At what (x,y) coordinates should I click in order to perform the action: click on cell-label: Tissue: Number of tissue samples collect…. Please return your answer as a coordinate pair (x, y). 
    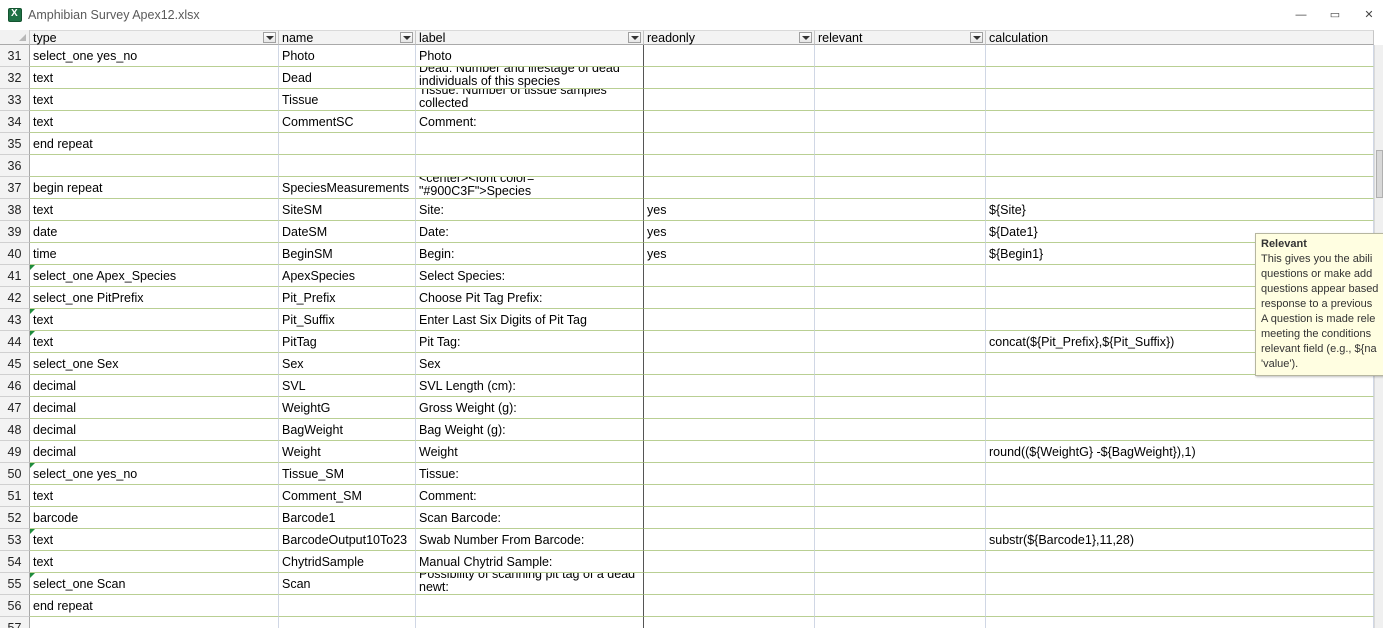
    Looking at the image, I should click on (530, 100).